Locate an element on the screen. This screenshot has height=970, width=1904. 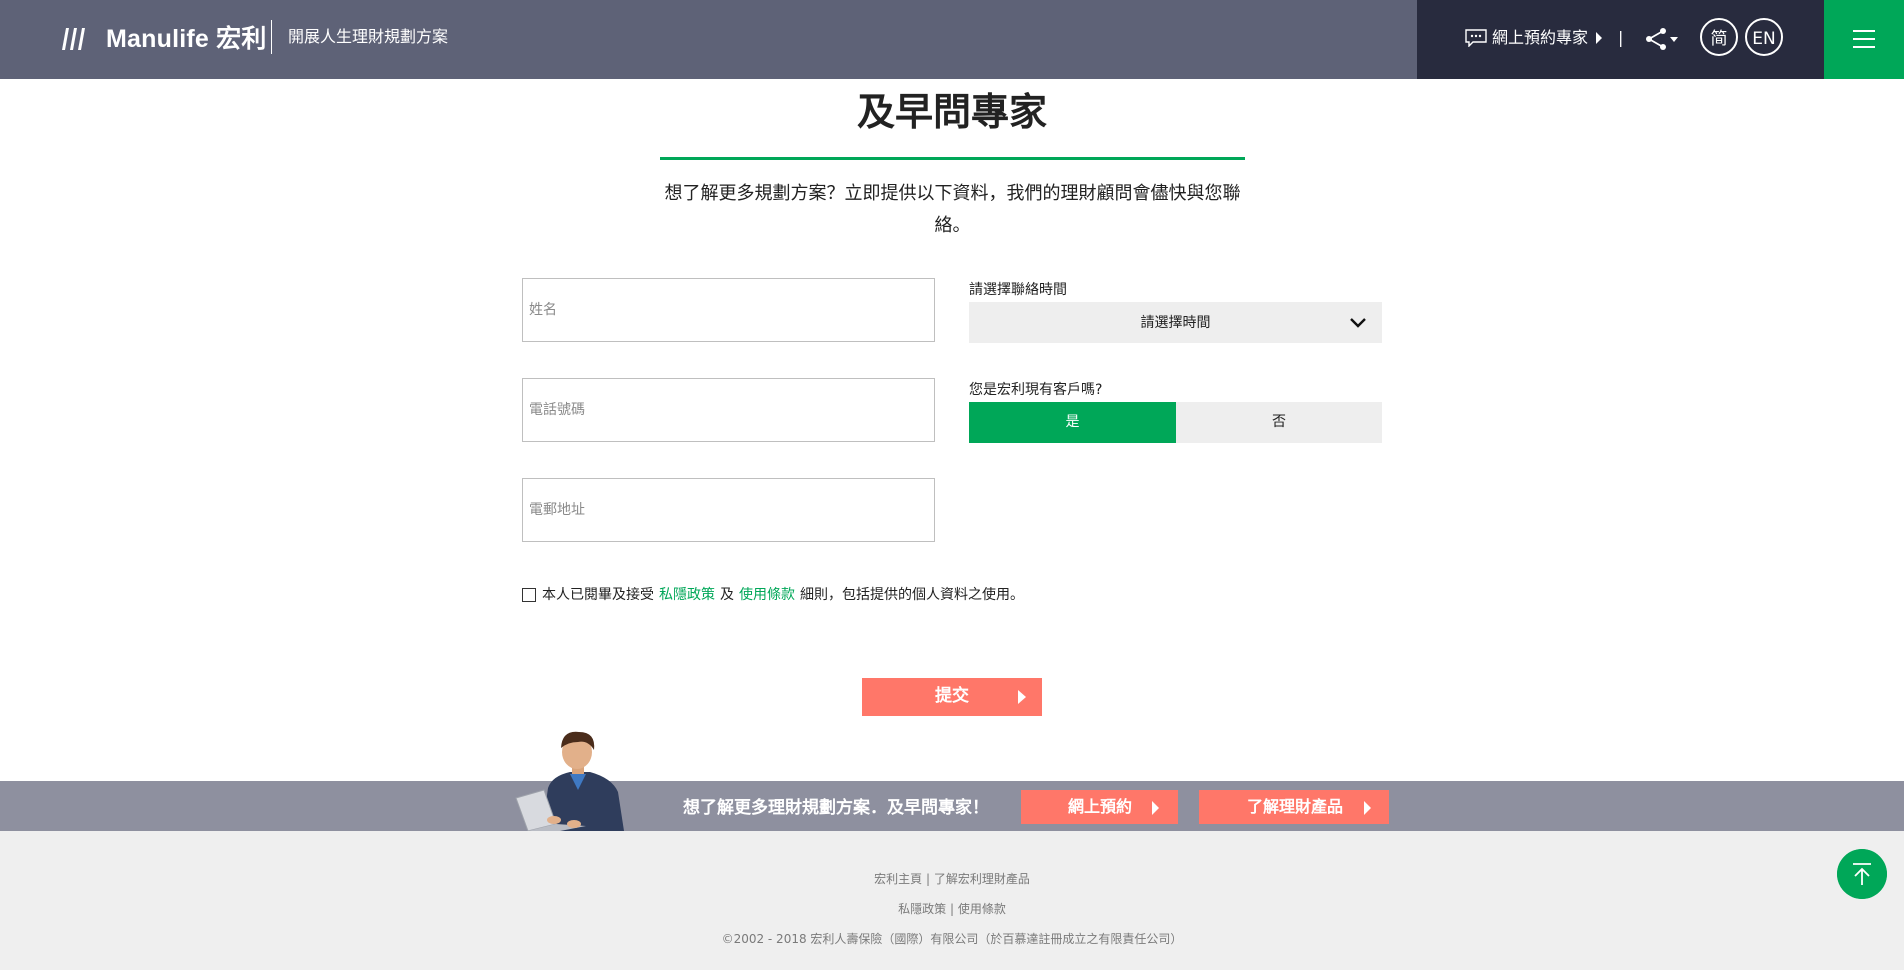
lang-simplified-label: 简 is located at coordinates (1719, 39).